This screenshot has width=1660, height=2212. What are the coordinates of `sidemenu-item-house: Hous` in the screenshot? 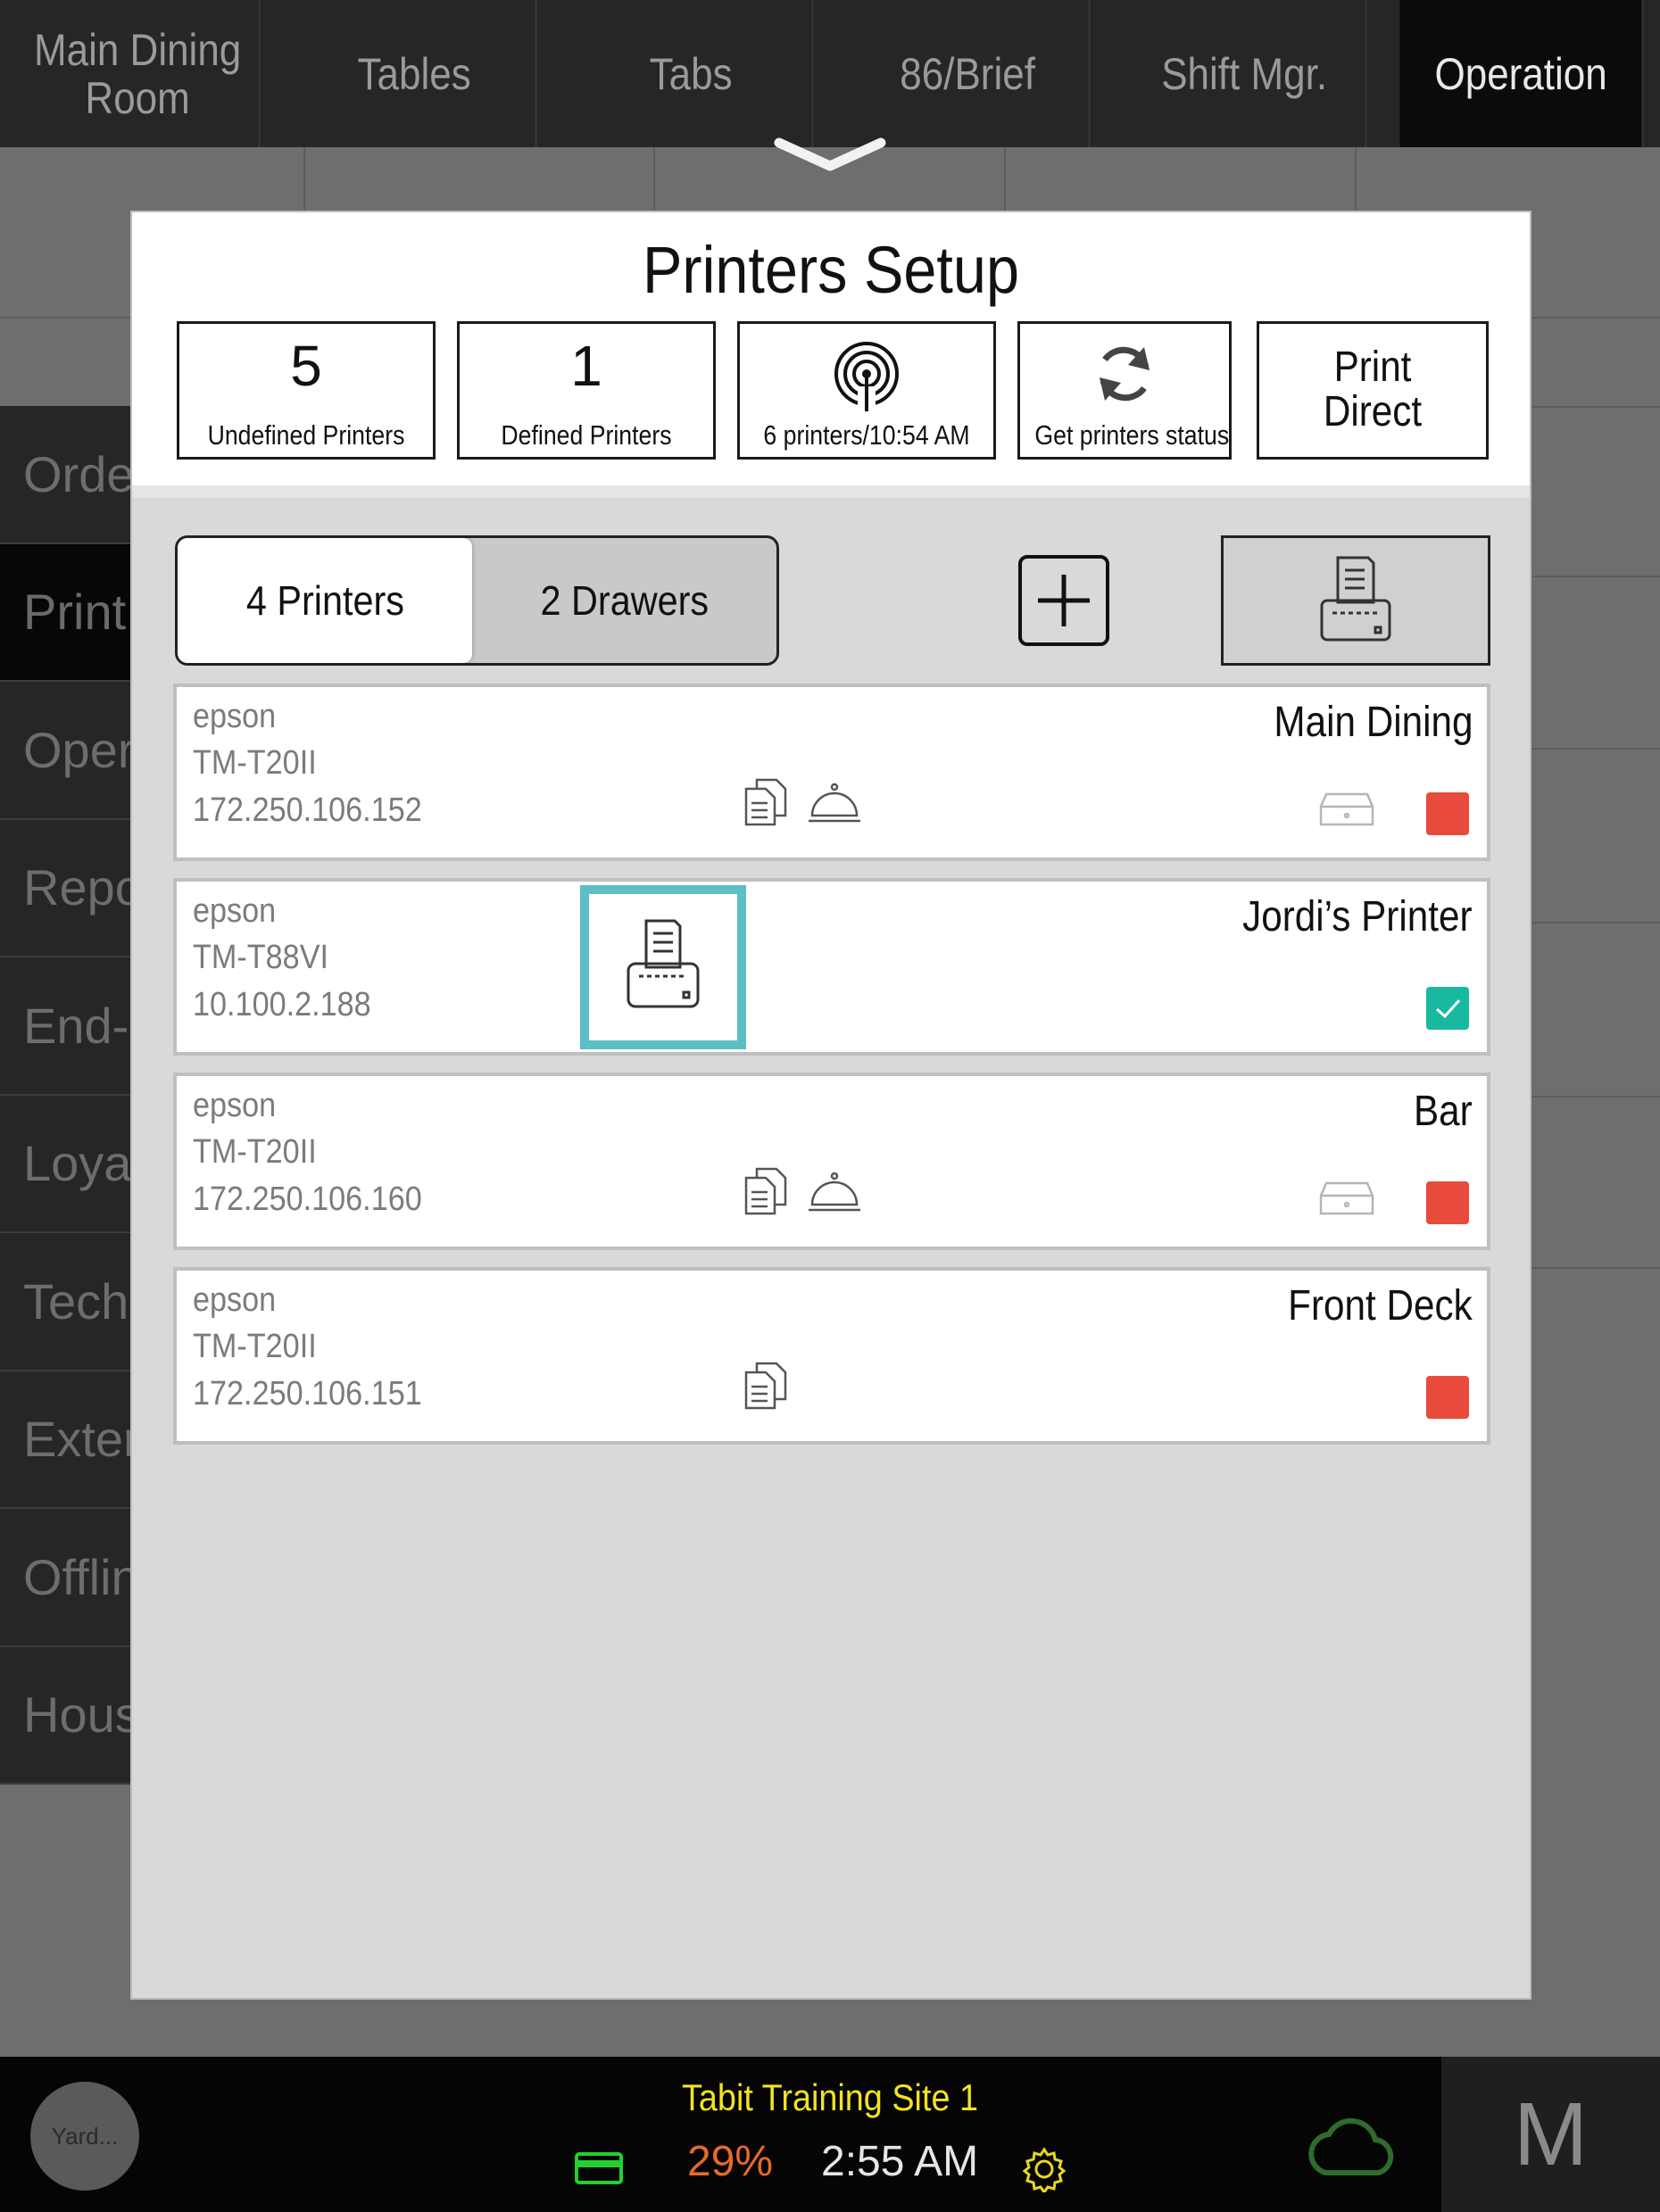 It's located at (66, 1716).